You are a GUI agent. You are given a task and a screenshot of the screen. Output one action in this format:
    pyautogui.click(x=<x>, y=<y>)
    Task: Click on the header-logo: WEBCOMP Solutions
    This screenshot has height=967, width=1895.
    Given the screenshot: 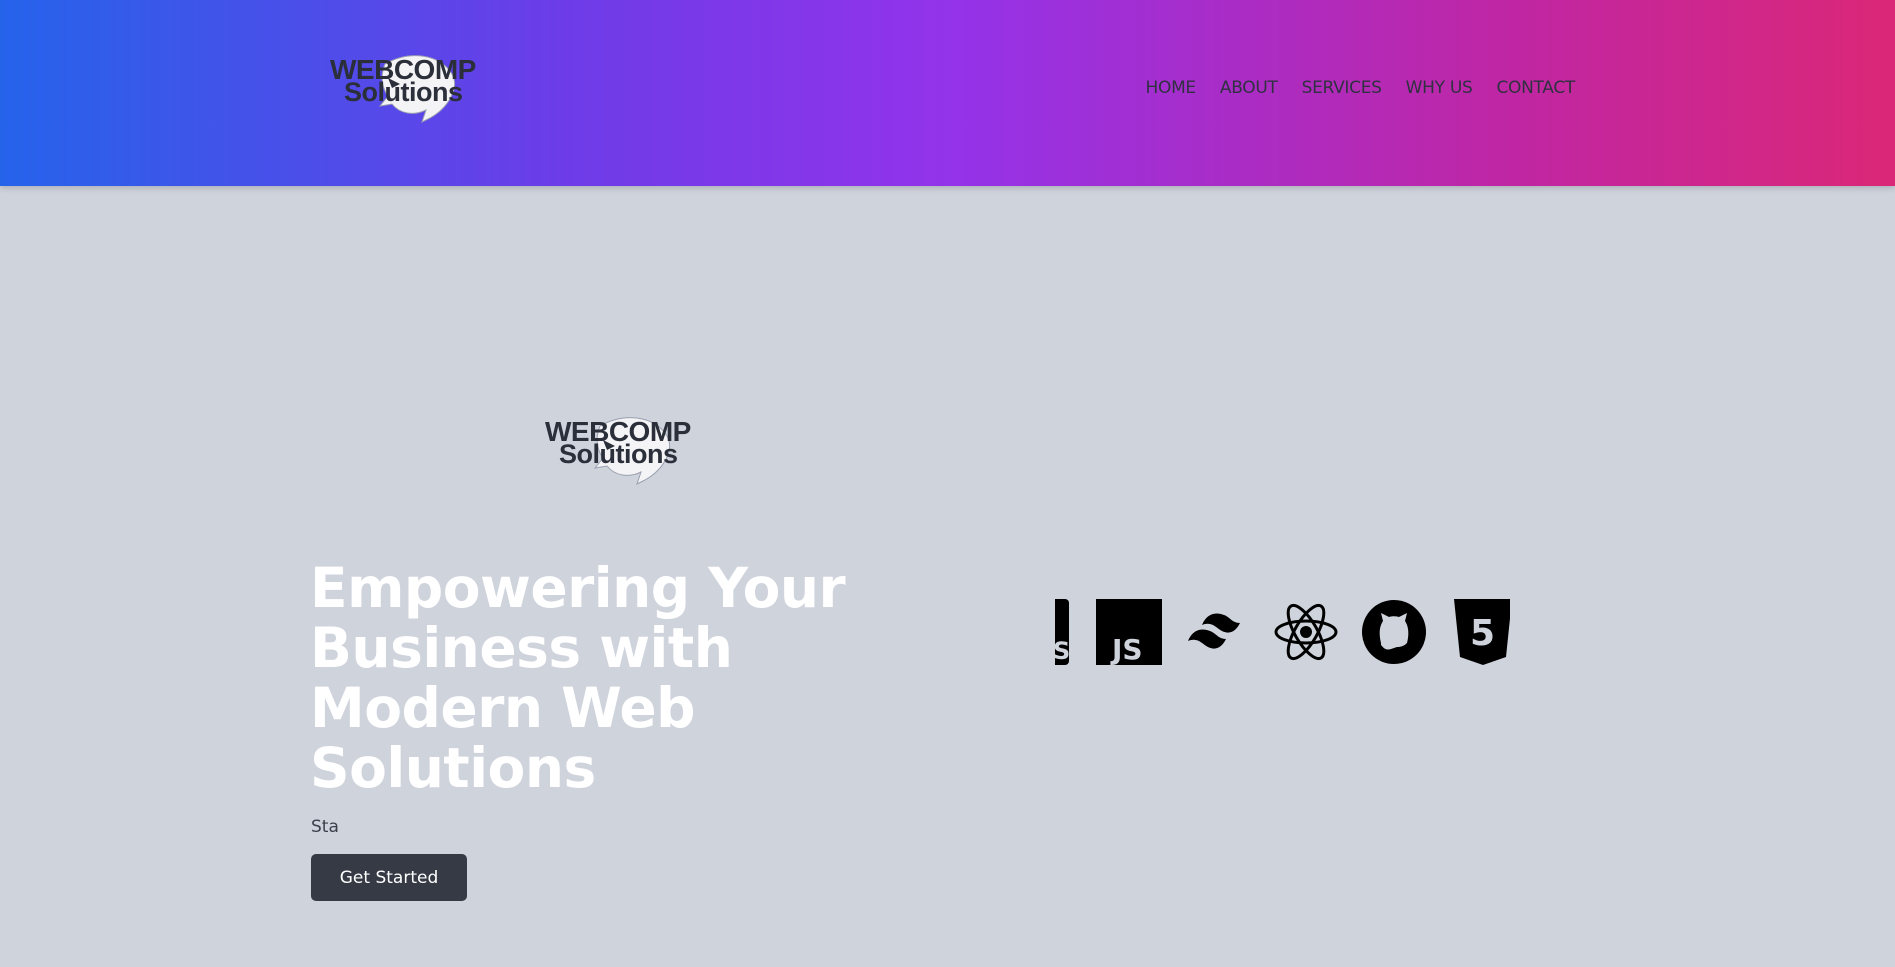 What is the action you would take?
    pyautogui.click(x=407, y=84)
    